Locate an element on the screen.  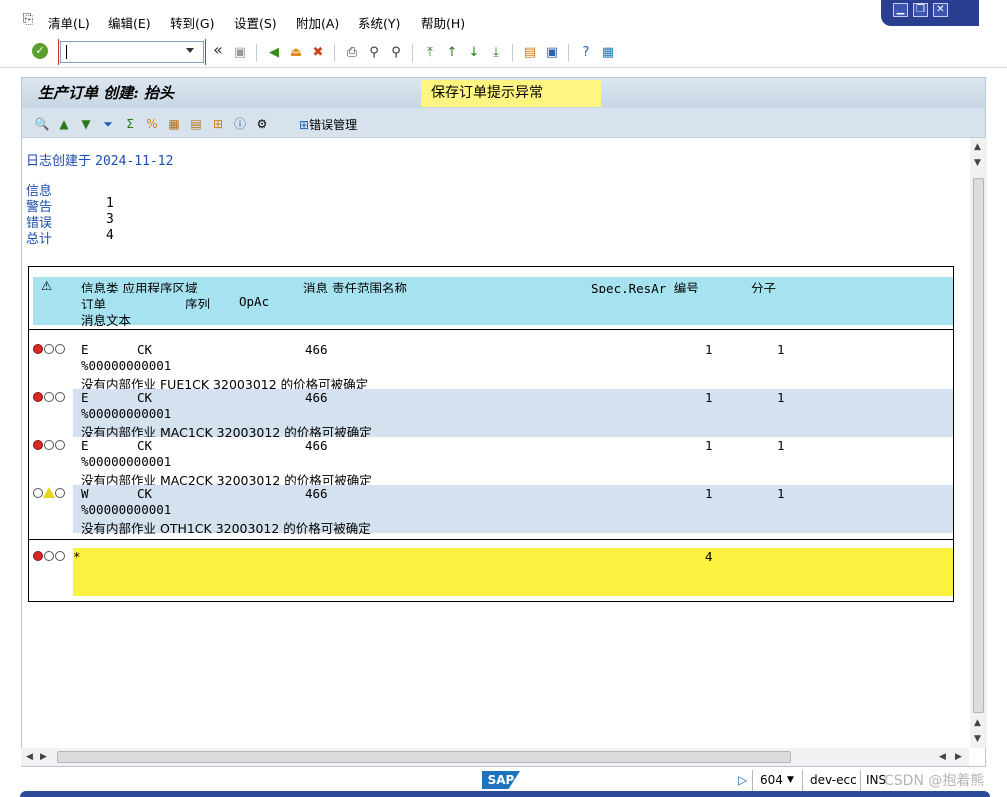
error-management-button: ⊞错误管理 is located at coordinates (328, 124).